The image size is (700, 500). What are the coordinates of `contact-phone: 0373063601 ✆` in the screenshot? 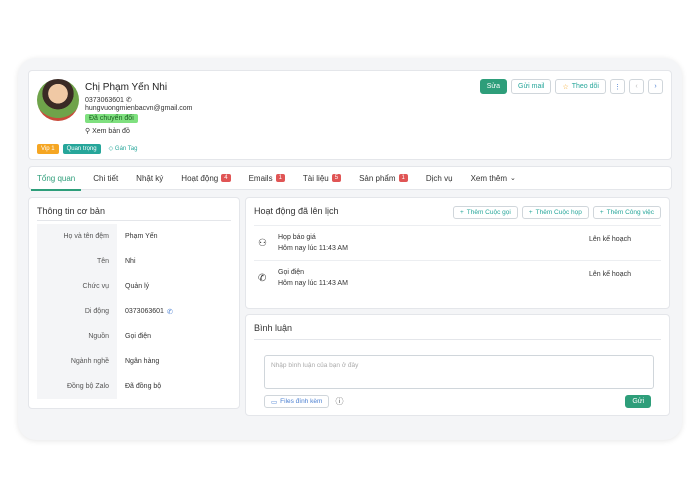 It's located at (108, 100).